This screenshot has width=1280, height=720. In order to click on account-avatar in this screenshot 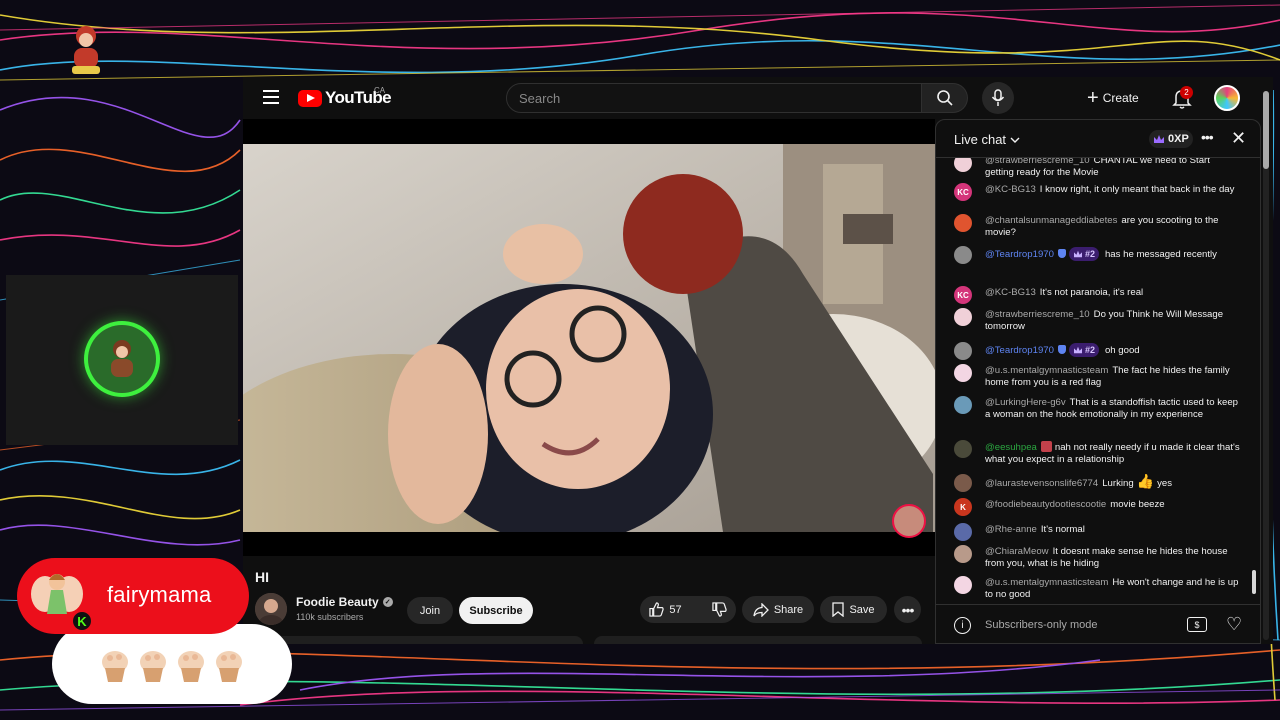, I will do `click(1227, 98)`.